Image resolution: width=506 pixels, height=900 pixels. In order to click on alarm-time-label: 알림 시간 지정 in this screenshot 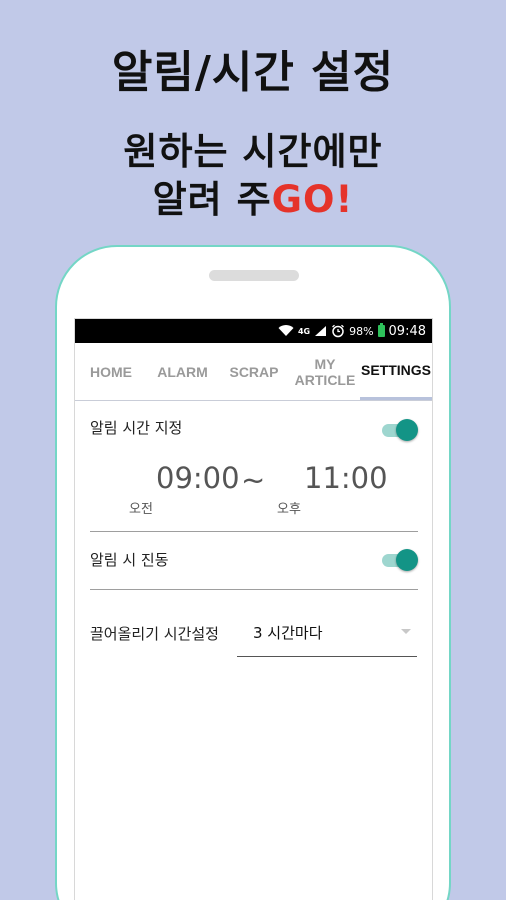, I will do `click(136, 428)`.